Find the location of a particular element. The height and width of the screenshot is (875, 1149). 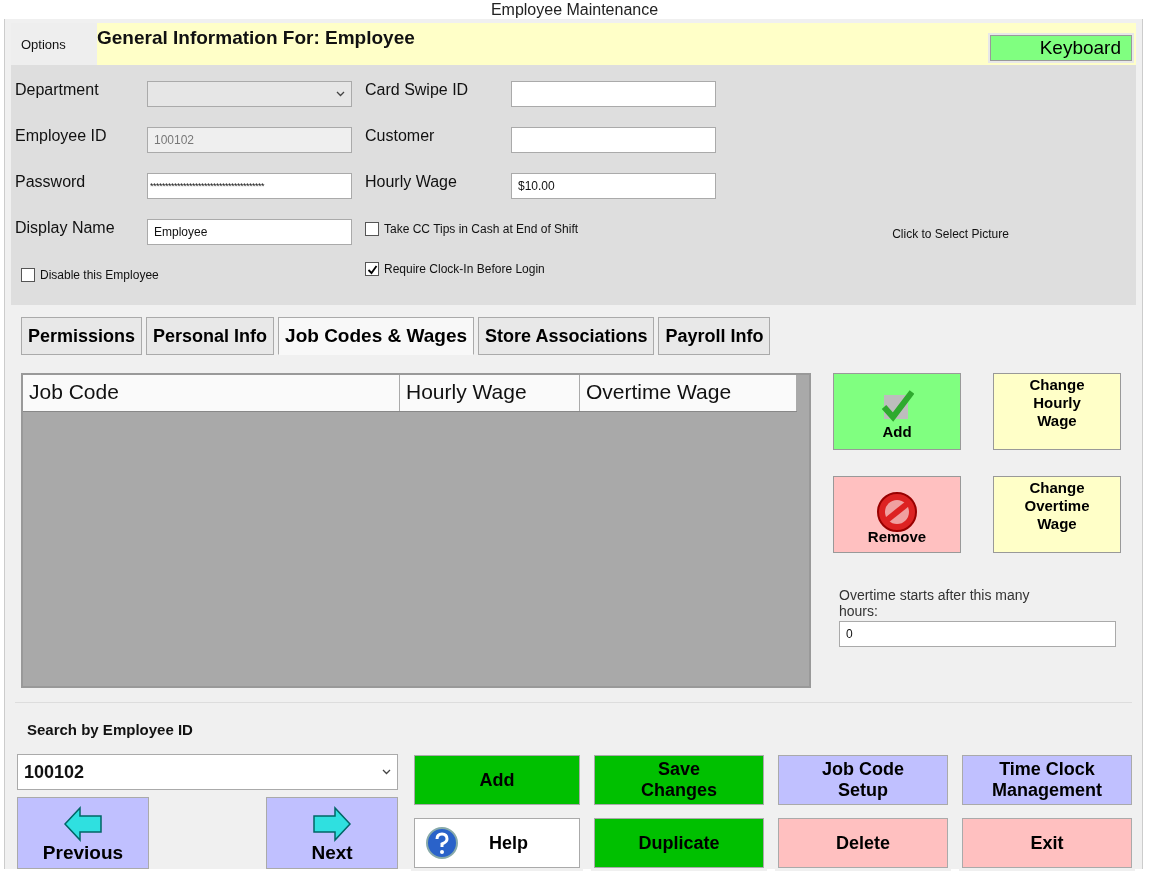

checkbox-label: Require Clock-In Before Login is located at coordinates (464, 269).